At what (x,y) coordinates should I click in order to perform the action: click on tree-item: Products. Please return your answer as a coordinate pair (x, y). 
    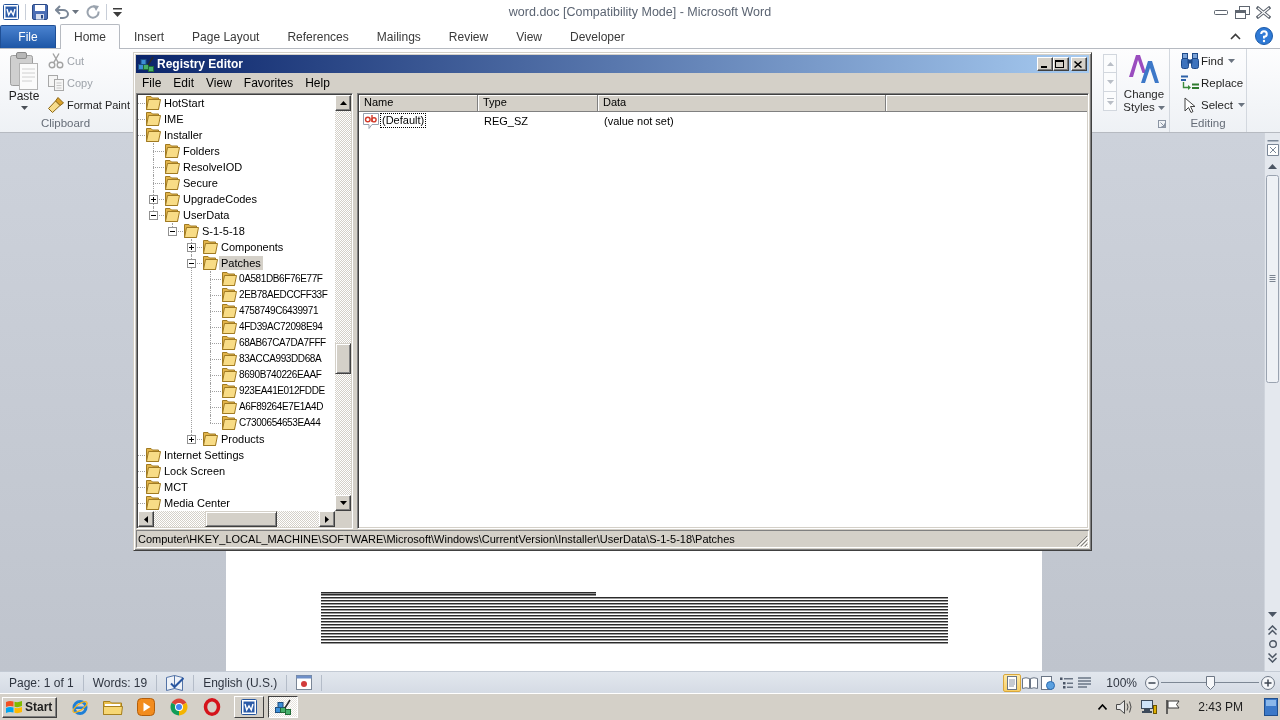
    Looking at the image, I should click on (243, 439).